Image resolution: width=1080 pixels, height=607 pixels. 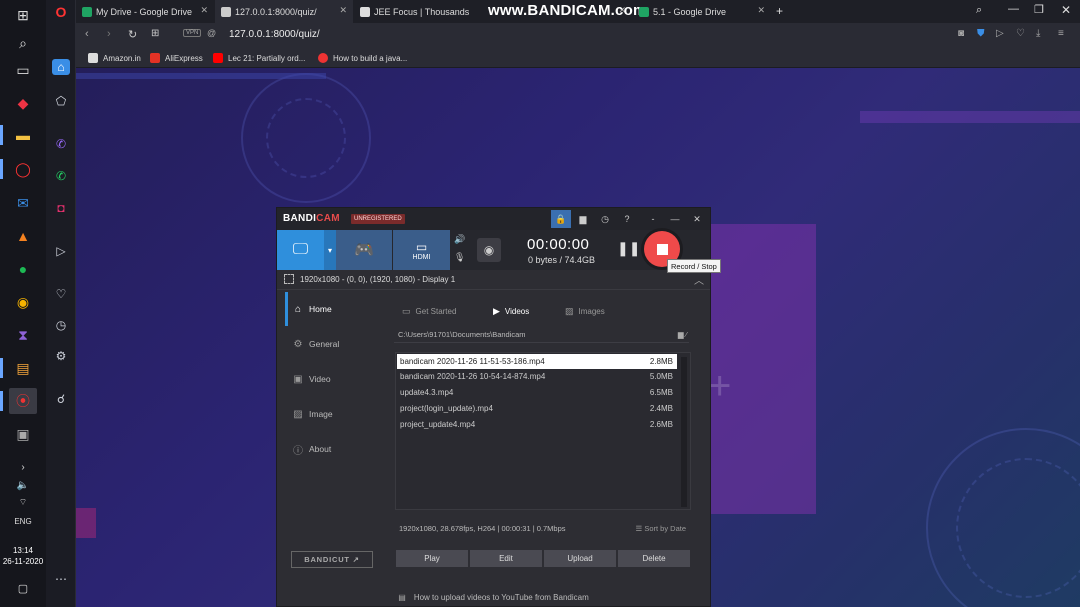 I want to click on sort-by-date-button: ☰ Sort by Date, so click(x=661, y=528).